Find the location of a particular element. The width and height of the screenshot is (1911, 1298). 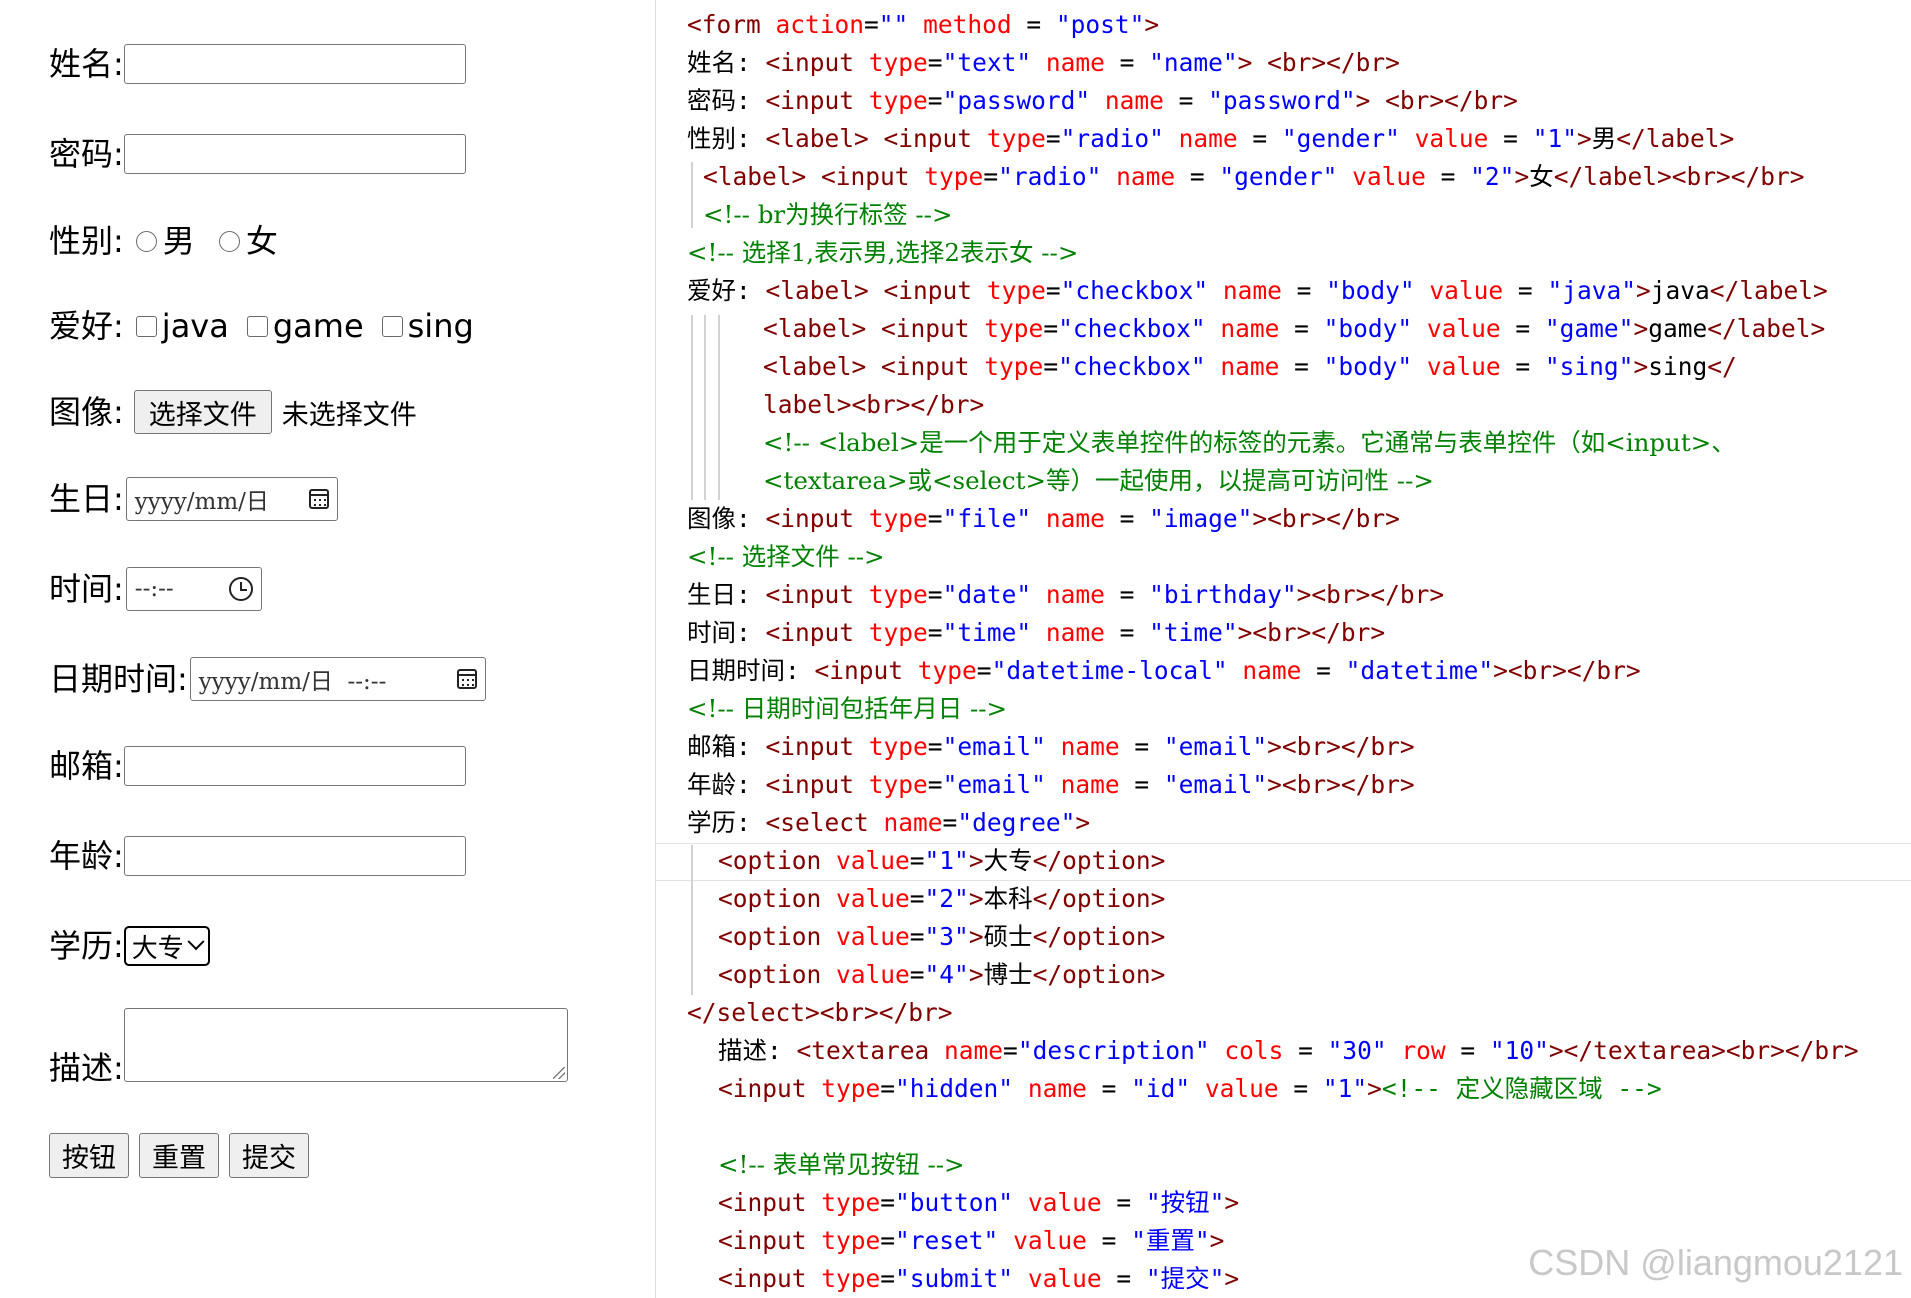

name-label: 姓名: is located at coordinates (86, 64).